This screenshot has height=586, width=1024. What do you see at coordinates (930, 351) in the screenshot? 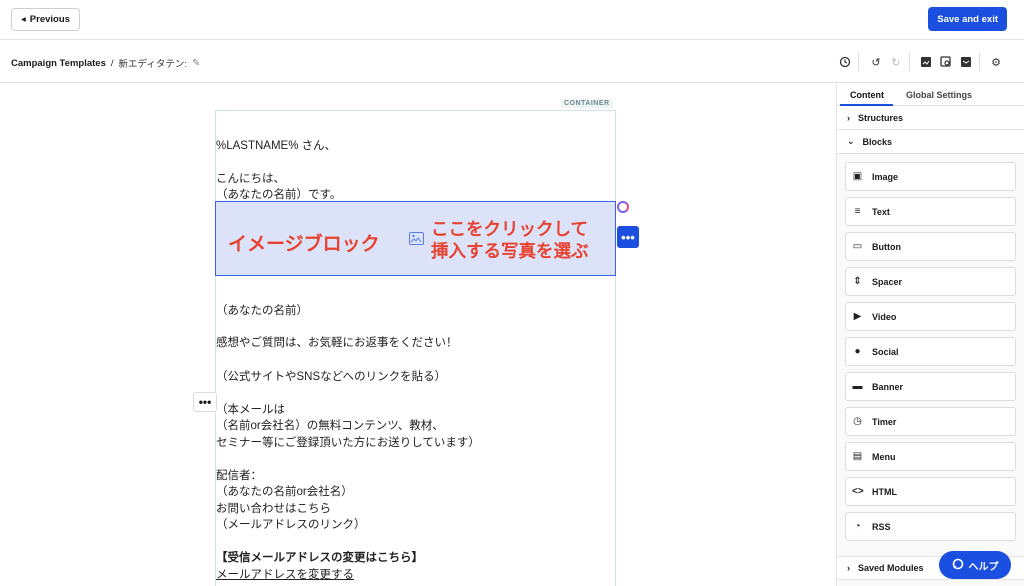
I see `block-social: ● Social` at bounding box center [930, 351].